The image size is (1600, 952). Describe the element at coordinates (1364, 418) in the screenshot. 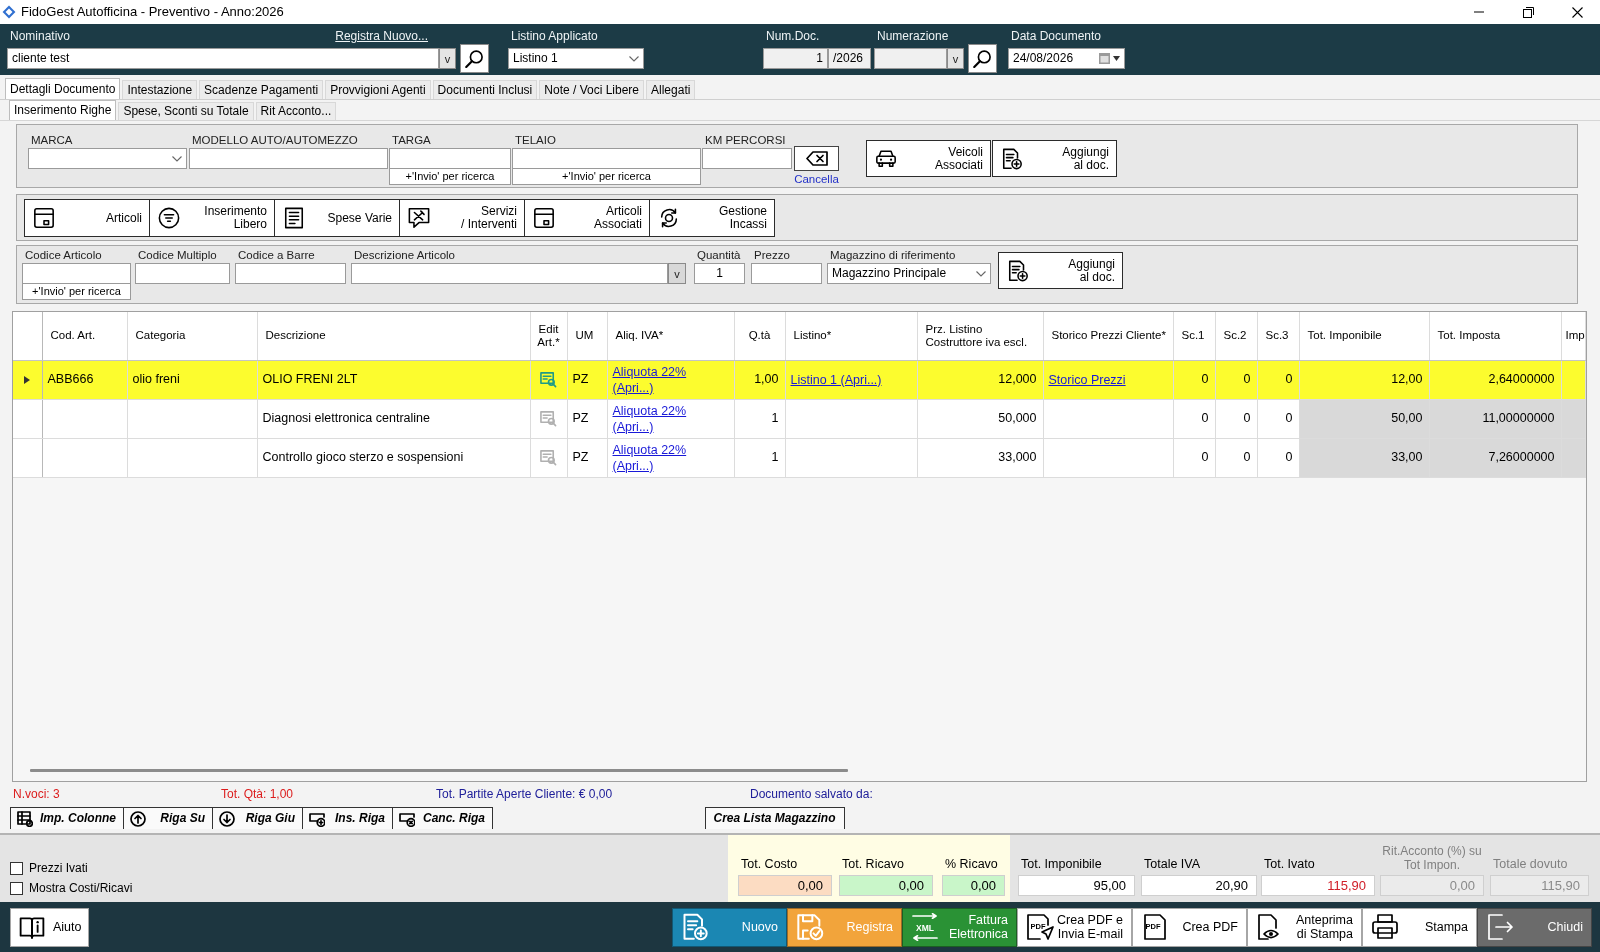

I see `table-cell: 50,00` at that location.